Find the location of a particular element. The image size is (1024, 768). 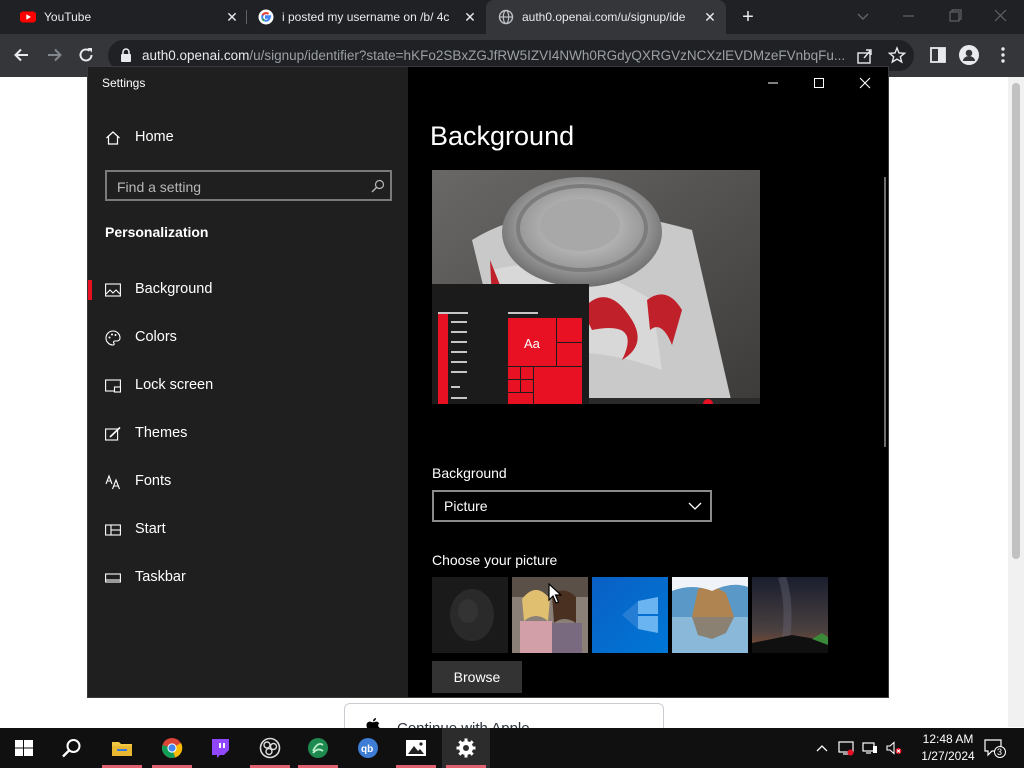

taskbar-chrome is located at coordinates (172, 748).